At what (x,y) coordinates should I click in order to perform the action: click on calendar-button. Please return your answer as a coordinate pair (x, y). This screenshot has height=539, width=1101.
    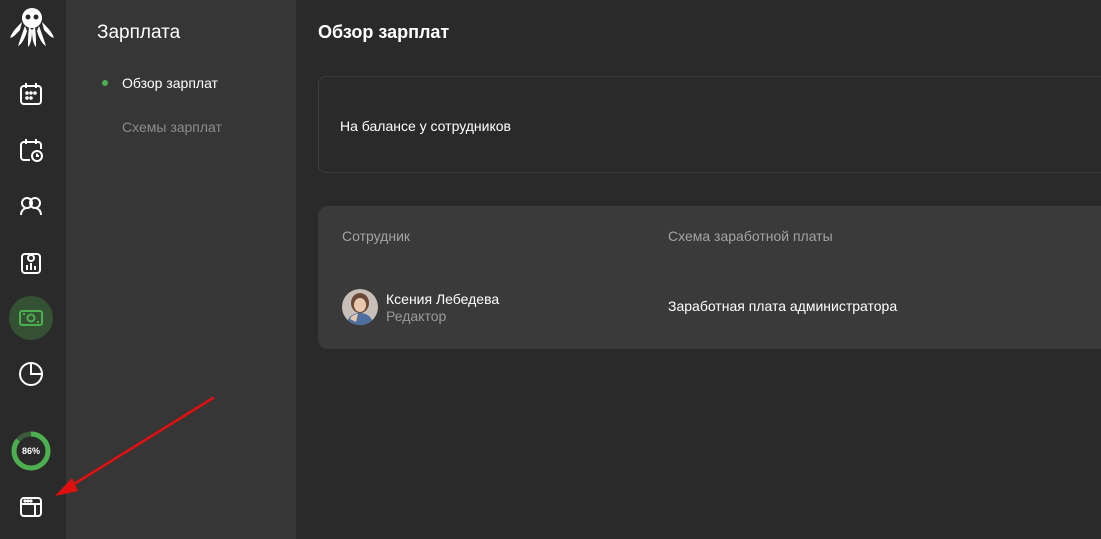
    Looking at the image, I should click on (31, 94).